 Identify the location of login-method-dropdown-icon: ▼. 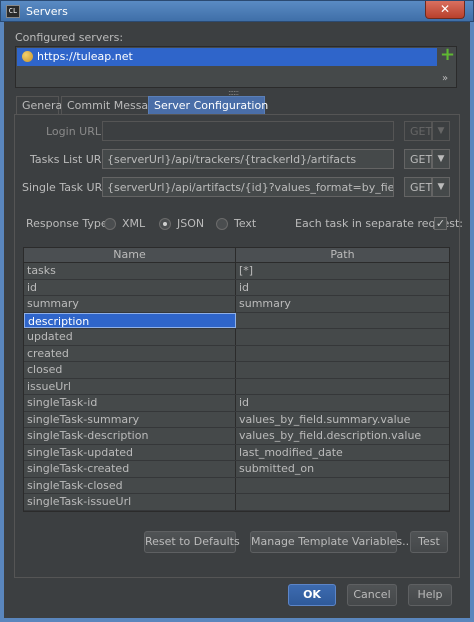
(441, 131).